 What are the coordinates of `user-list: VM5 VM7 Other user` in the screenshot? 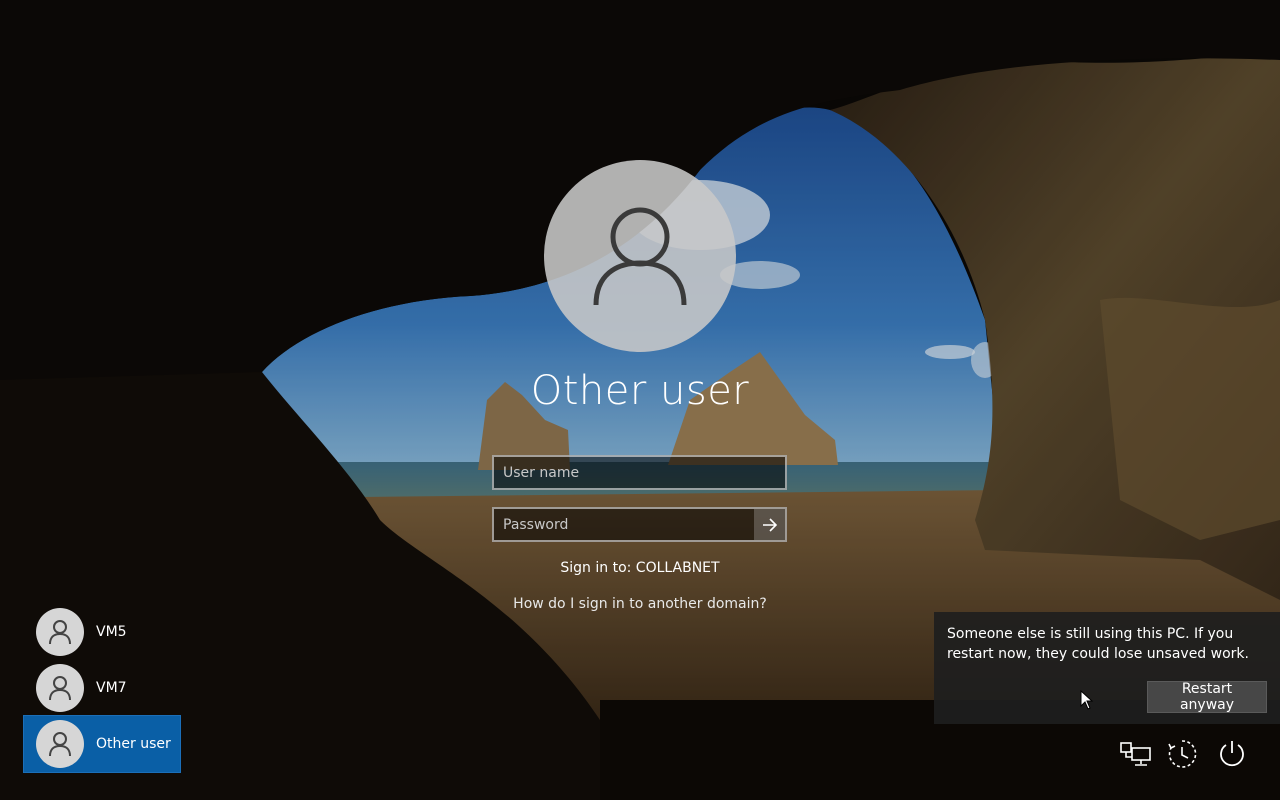 It's located at (102, 688).